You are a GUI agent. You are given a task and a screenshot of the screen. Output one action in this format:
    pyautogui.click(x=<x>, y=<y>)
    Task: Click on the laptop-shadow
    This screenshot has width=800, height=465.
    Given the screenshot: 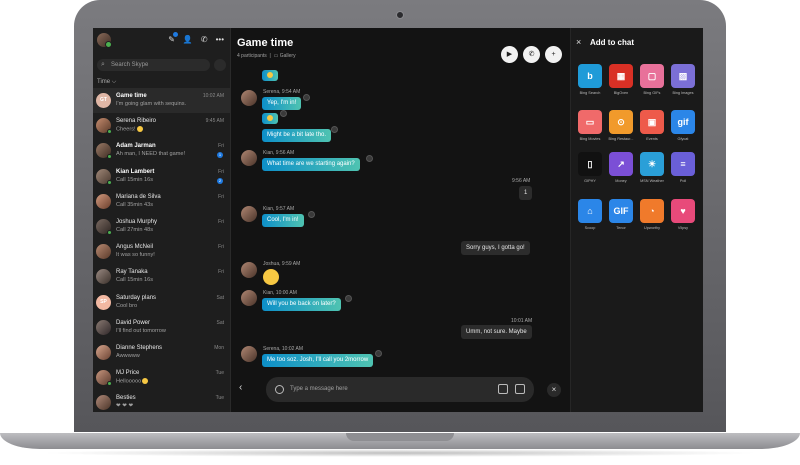 What is the action you would take?
    pyautogui.click(x=400, y=453)
    